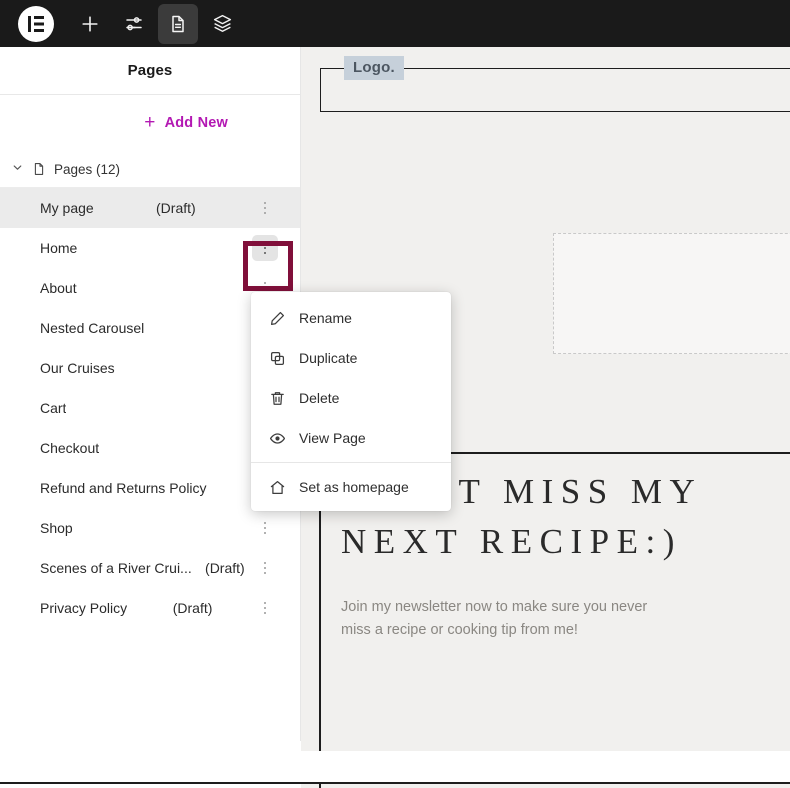 This screenshot has width=790, height=788. Describe the element at coordinates (58, 288) in the screenshot. I see `page-item-title: About` at that location.